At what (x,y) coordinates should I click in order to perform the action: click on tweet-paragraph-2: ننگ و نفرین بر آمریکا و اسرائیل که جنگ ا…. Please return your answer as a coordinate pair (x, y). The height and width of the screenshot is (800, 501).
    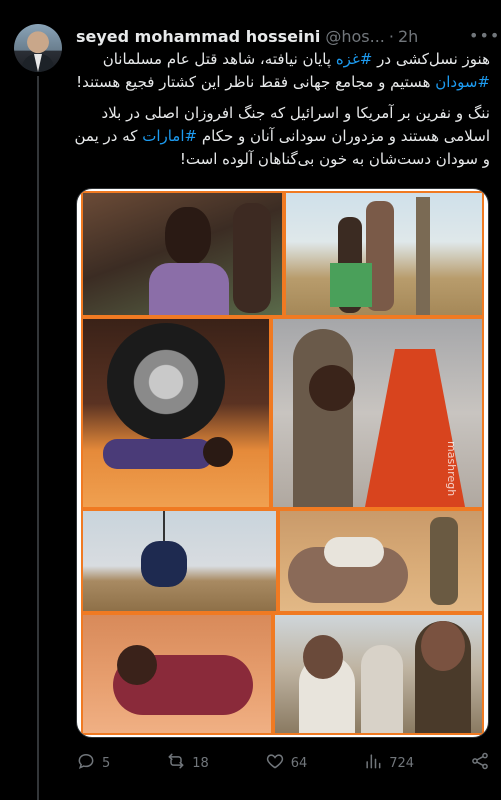
    Looking at the image, I should click on (282, 136).